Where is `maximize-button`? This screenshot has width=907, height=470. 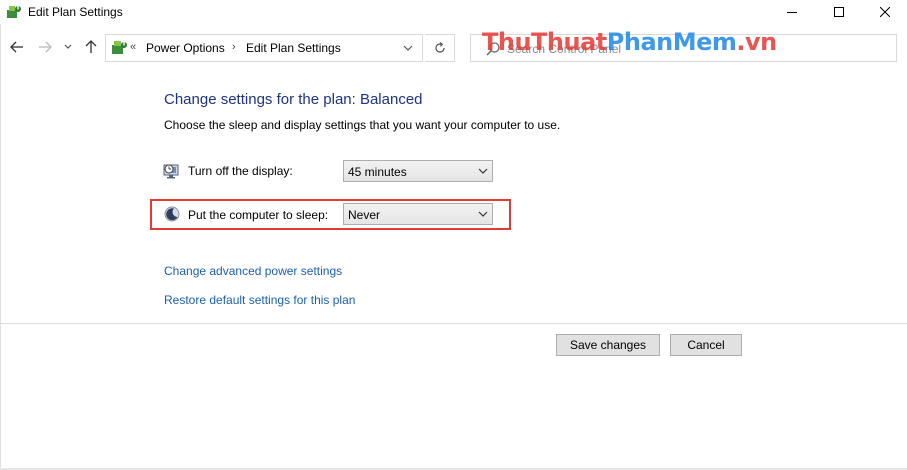
maximize-button is located at coordinates (839, 12).